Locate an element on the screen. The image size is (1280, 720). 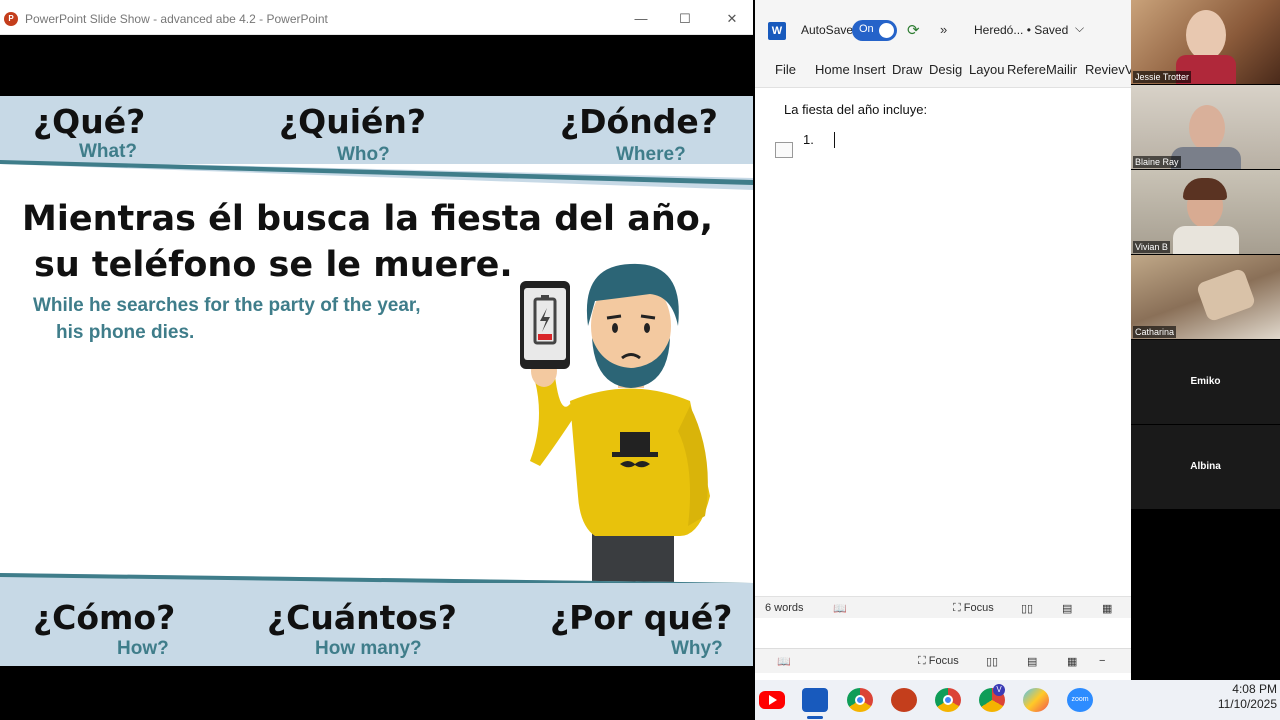
participant-tile: Emiko is located at coordinates (1205, 382).